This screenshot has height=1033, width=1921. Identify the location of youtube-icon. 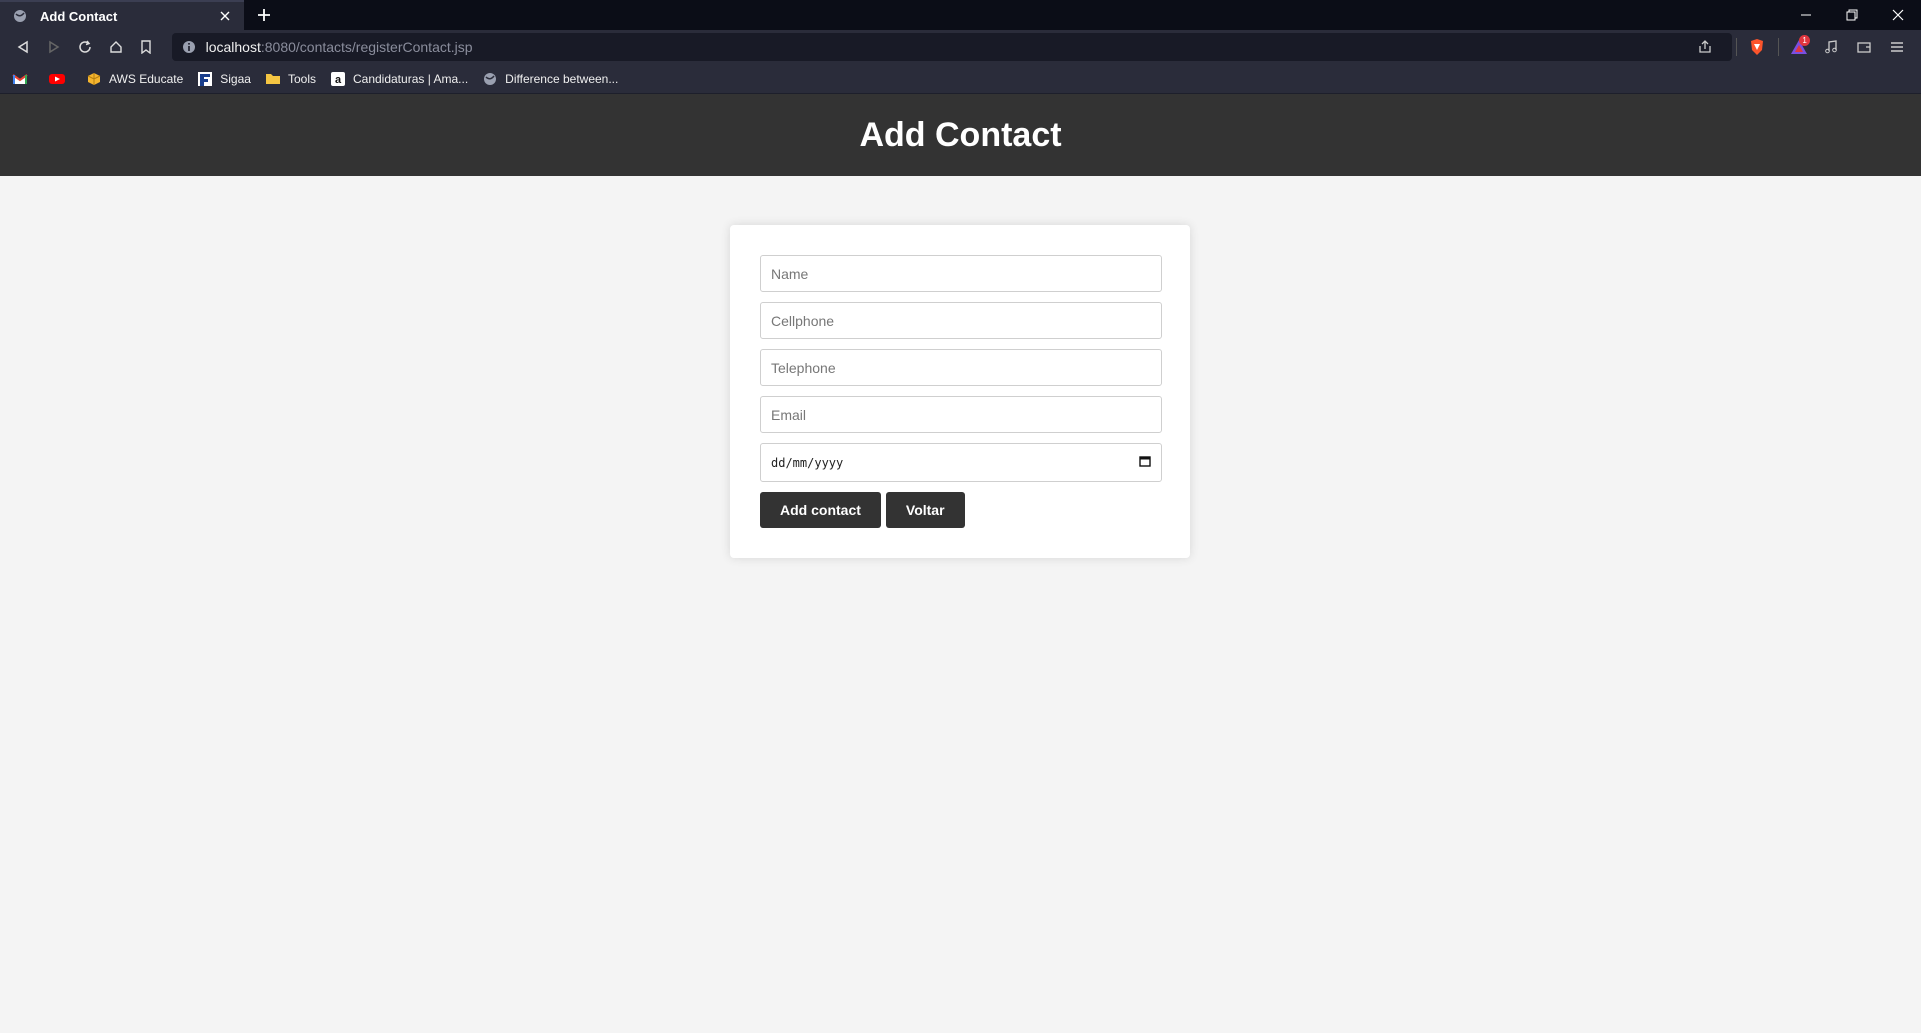
(57, 79).